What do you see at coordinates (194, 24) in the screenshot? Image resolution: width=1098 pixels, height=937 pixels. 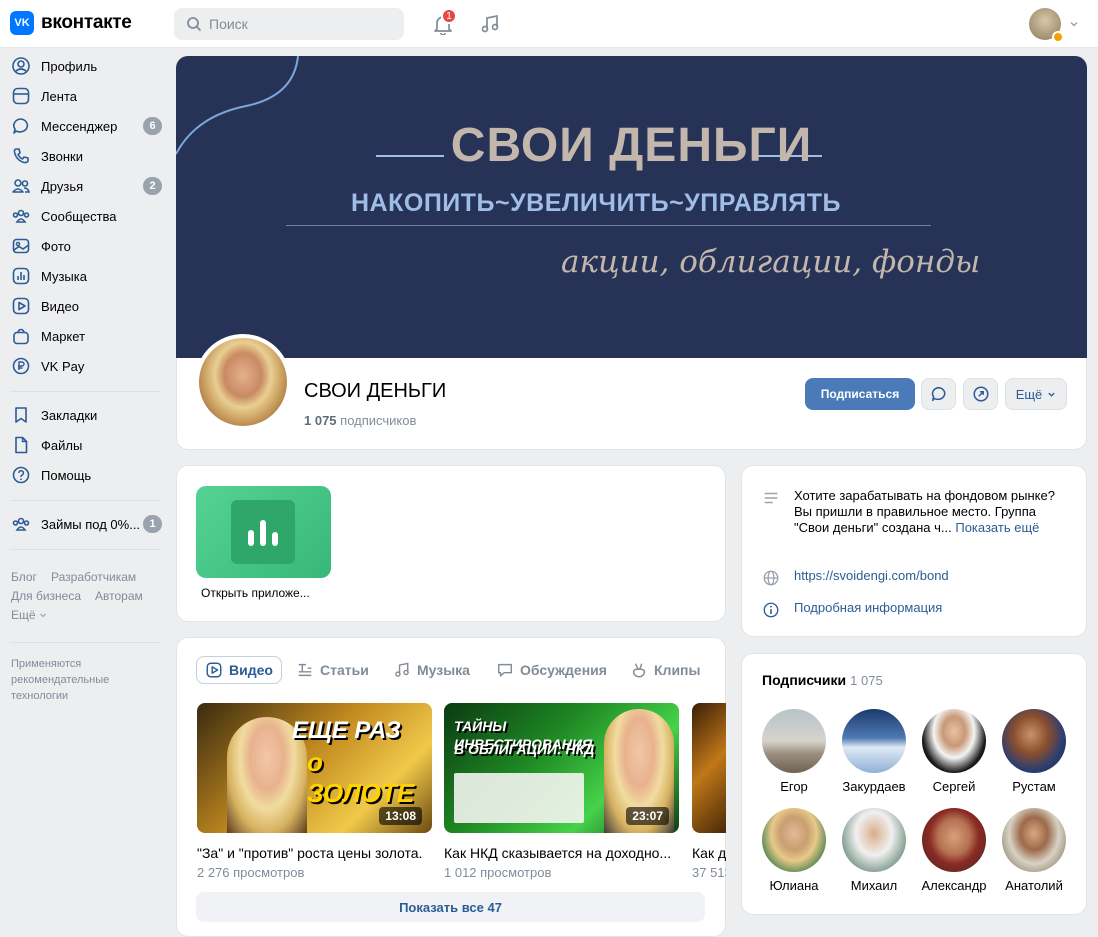 I see `search-icon` at bounding box center [194, 24].